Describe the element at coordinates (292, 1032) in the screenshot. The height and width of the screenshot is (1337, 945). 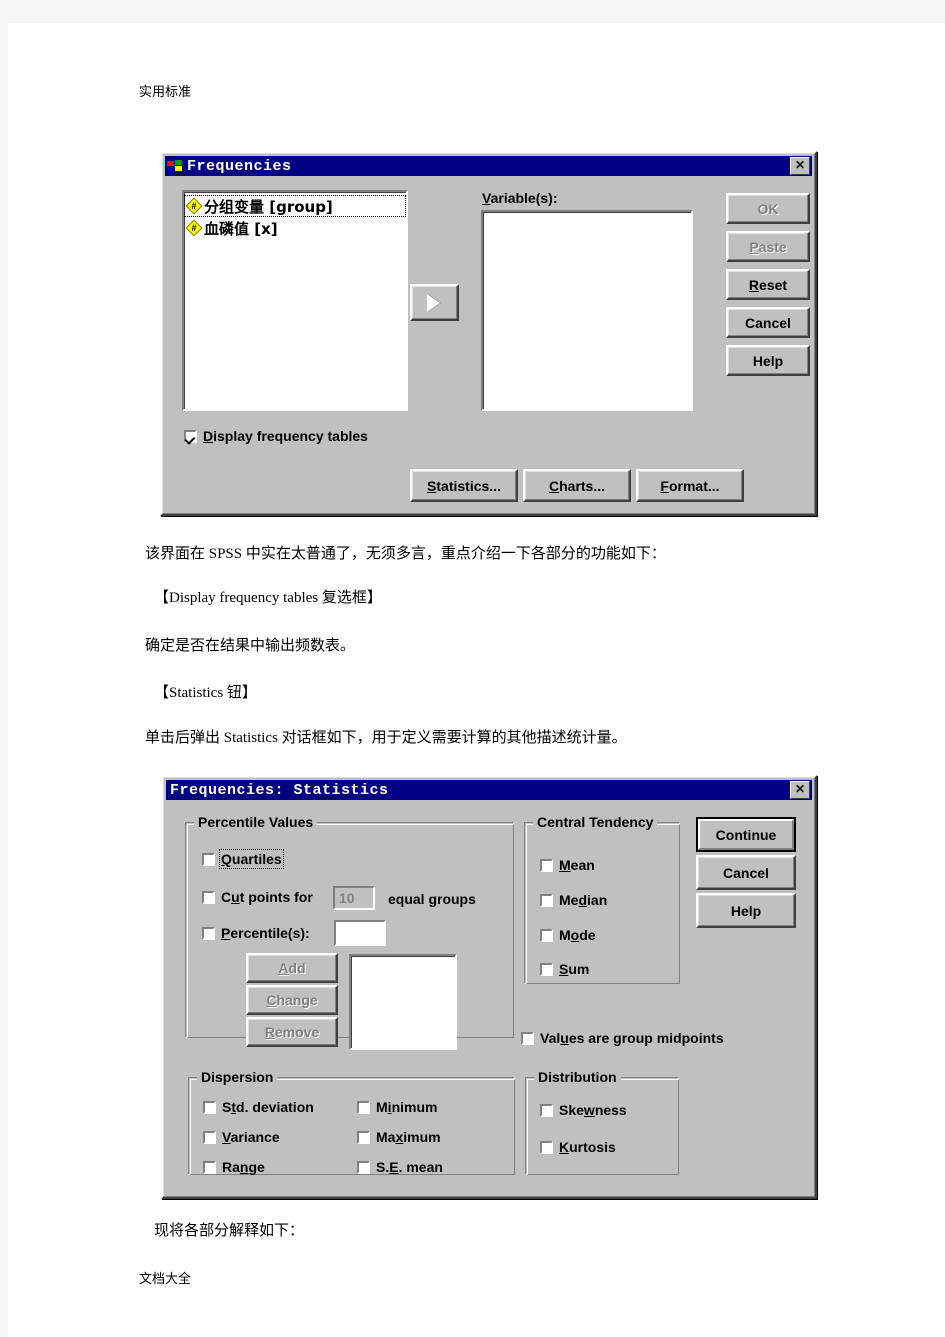
I see `remove-percentile-button: Remove` at that location.